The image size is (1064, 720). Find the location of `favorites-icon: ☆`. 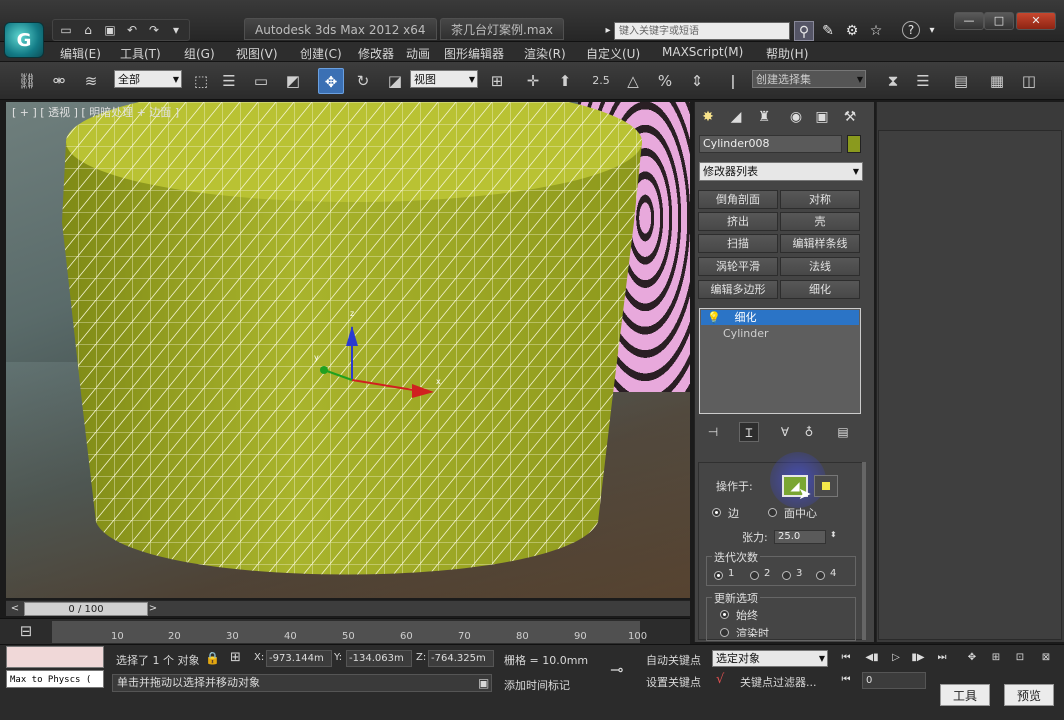

favorites-icon: ☆ is located at coordinates (876, 31).